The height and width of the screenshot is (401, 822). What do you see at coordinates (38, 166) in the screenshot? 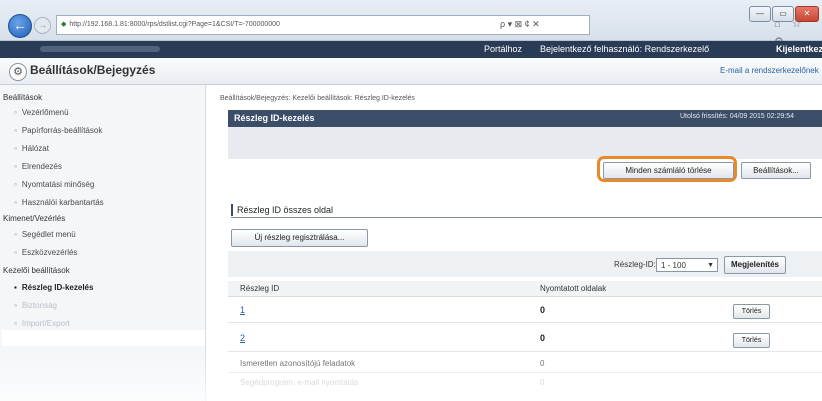
I see `sidebar-item-layout: Elrendezés` at bounding box center [38, 166].